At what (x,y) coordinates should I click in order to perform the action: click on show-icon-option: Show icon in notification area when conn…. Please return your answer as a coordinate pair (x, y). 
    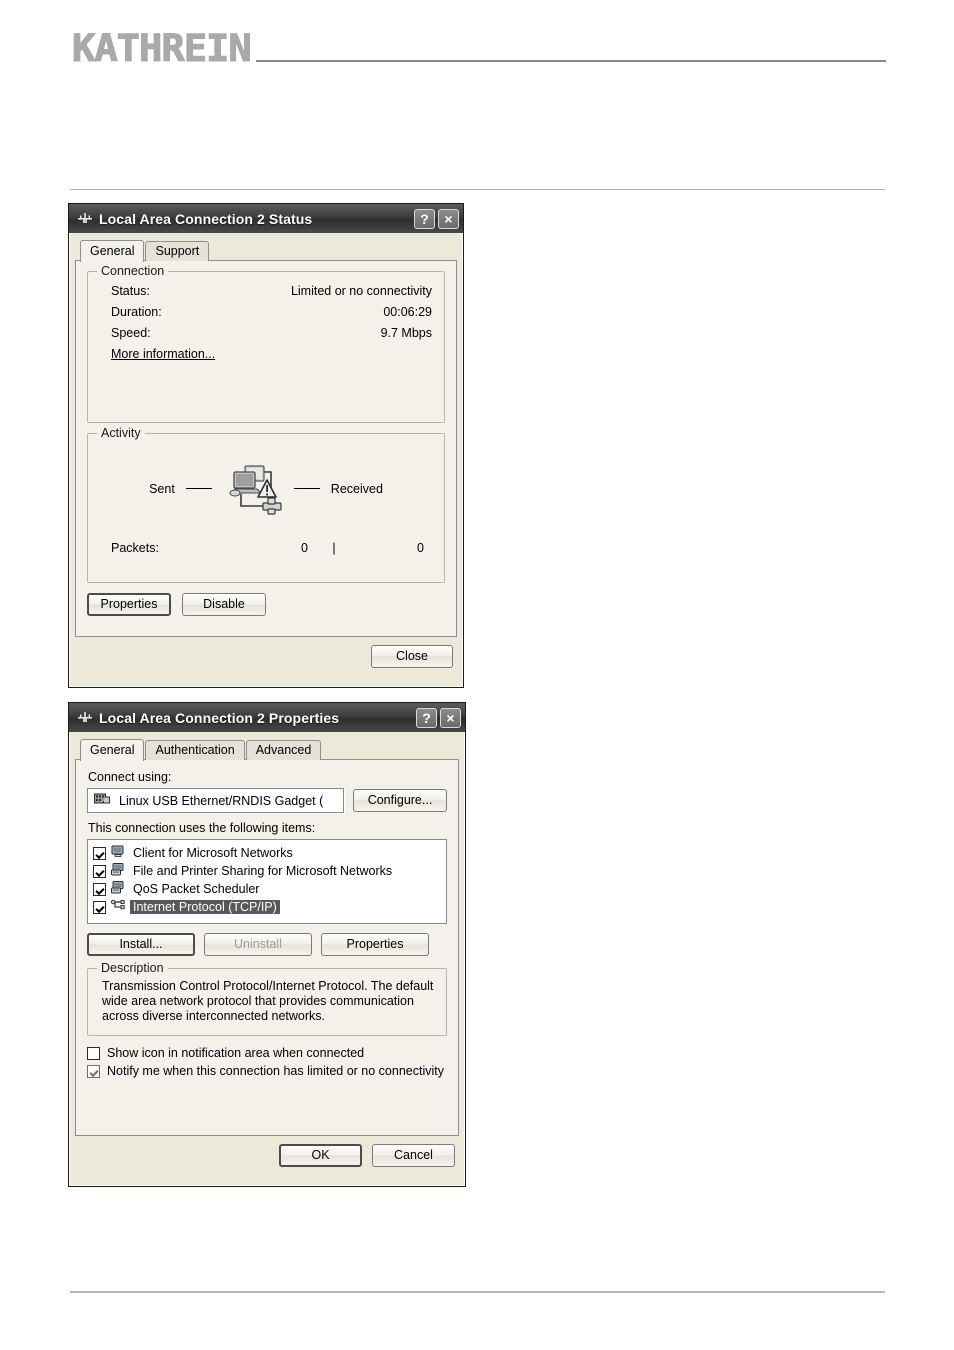
    Looking at the image, I should click on (267, 1053).